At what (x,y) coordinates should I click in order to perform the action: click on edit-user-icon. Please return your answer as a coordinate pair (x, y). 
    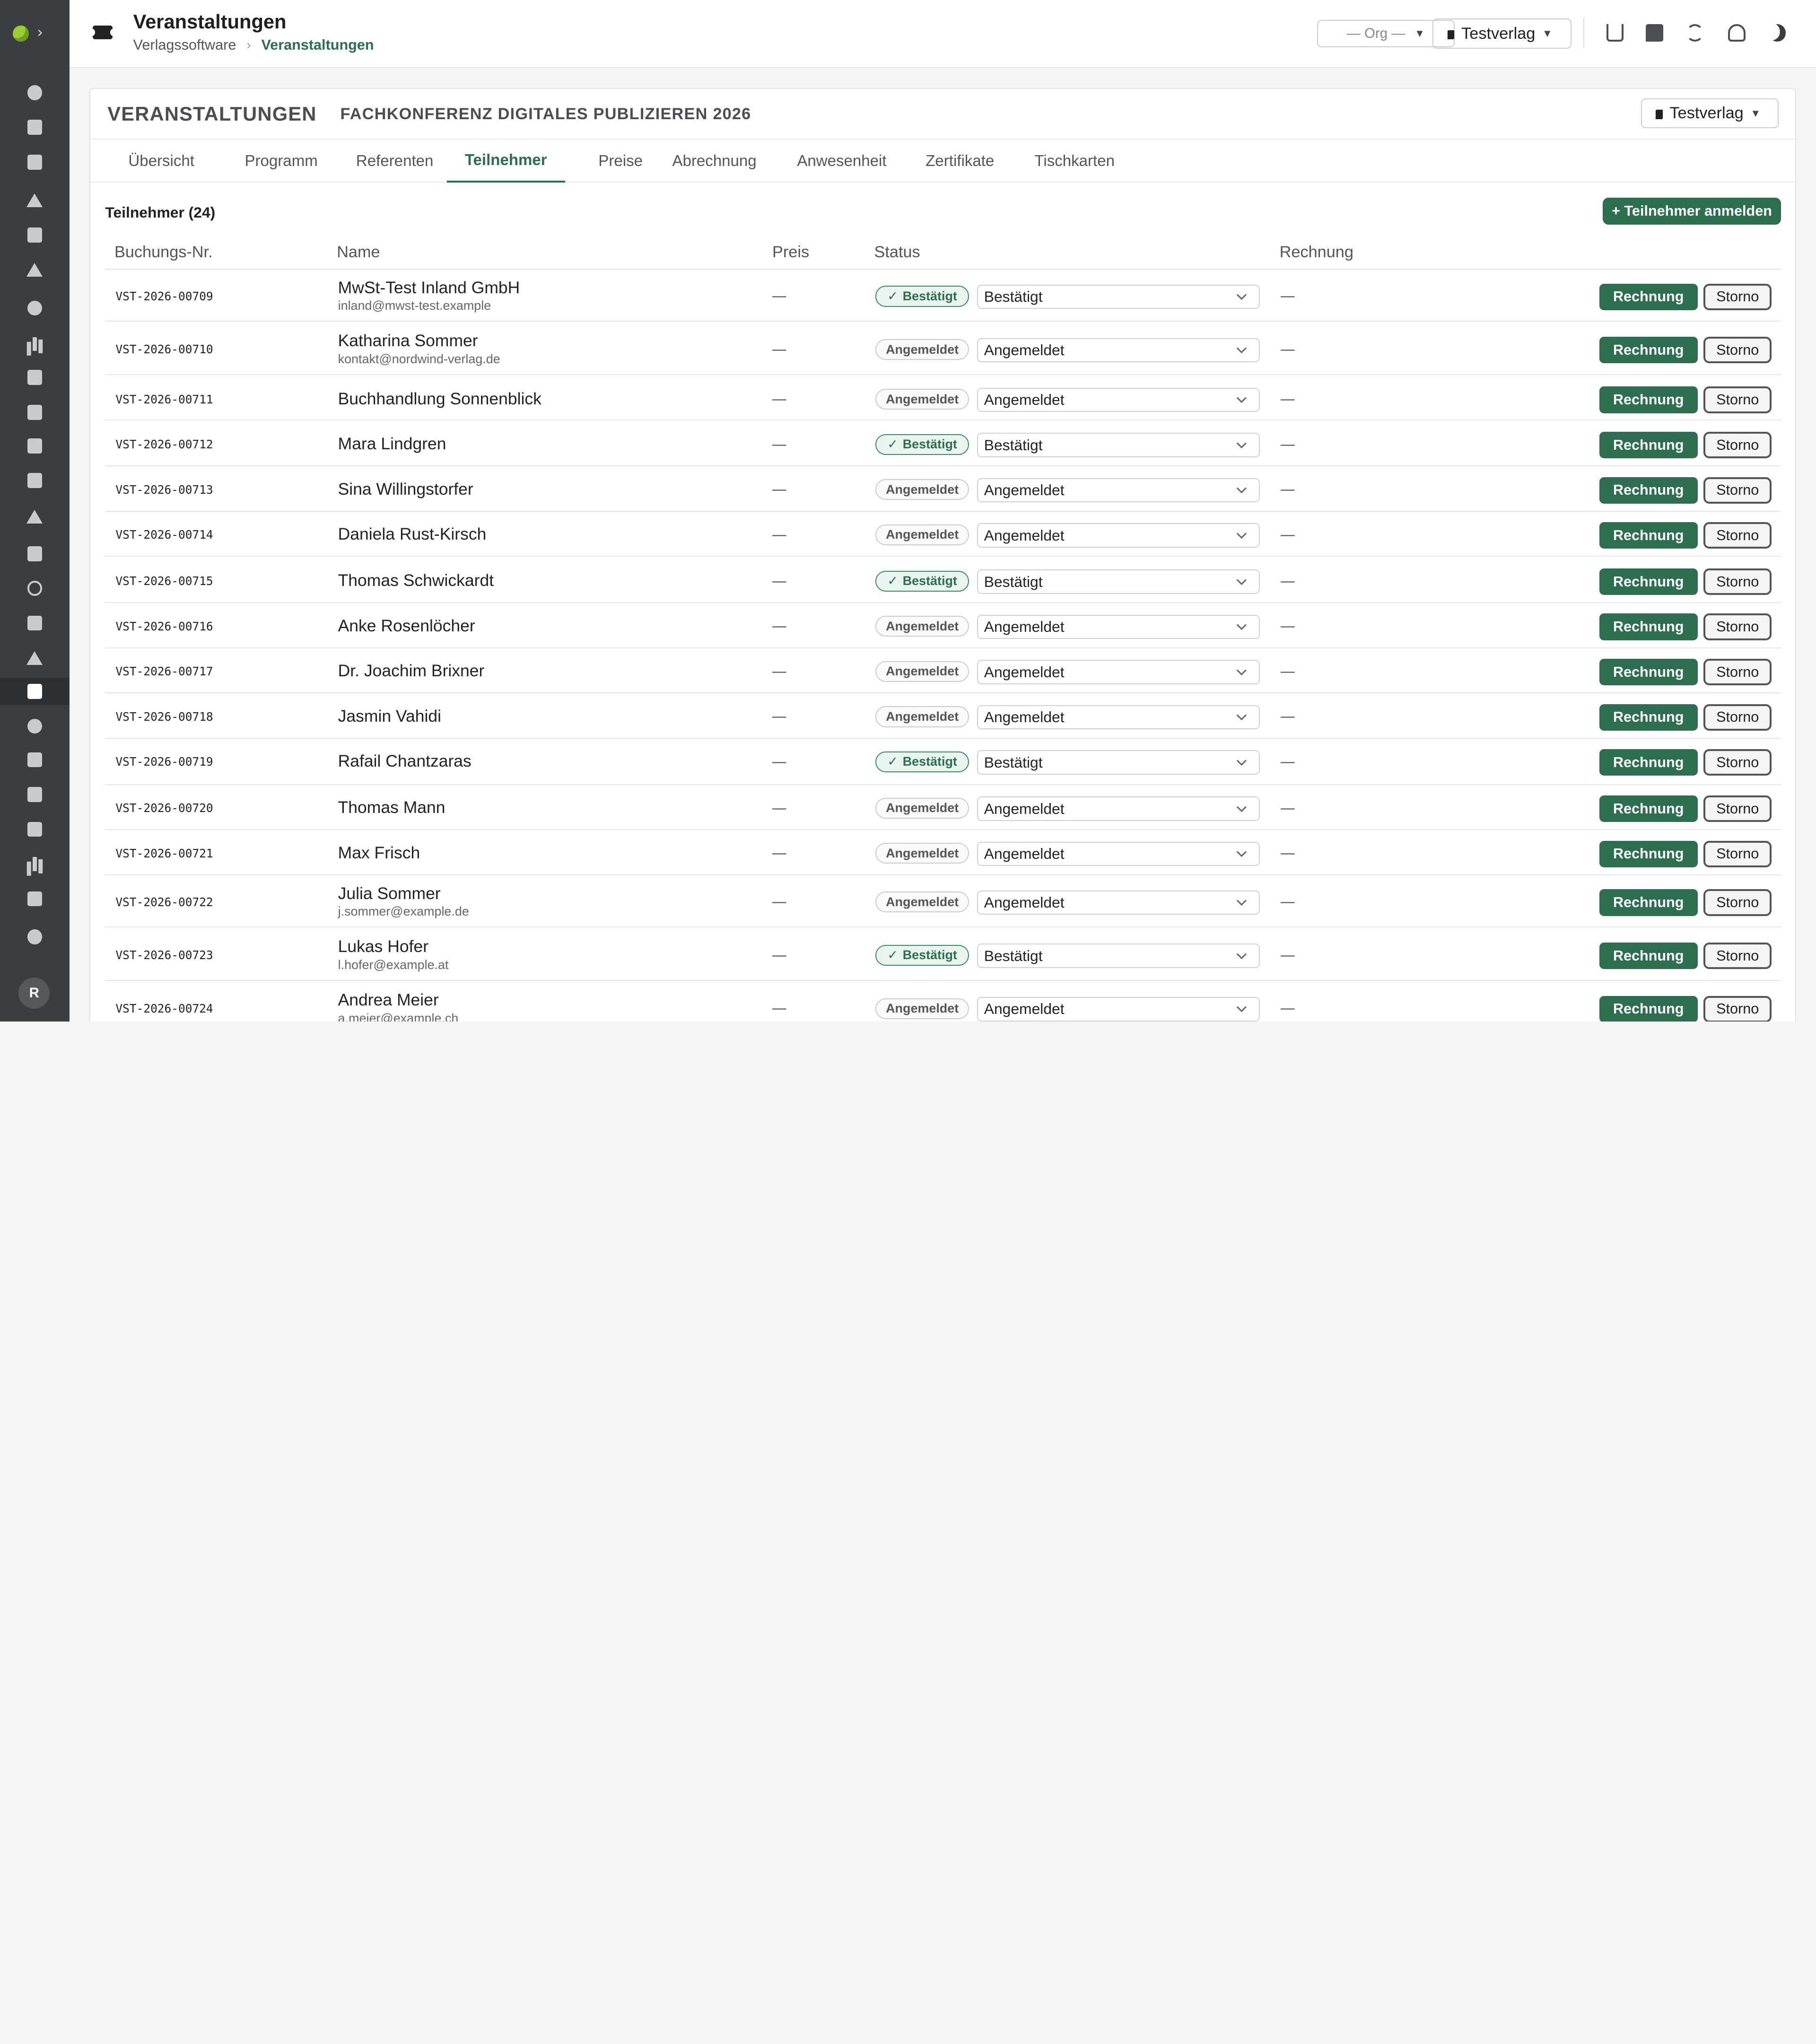
    Looking at the image, I should click on (35, 200).